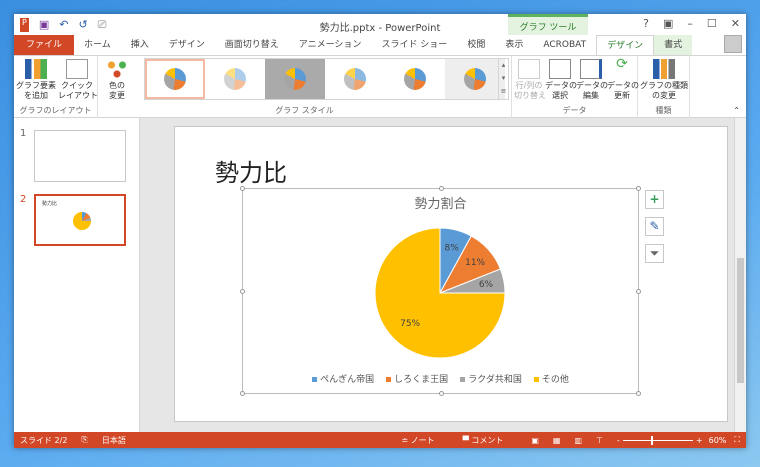  What do you see at coordinates (36, 80) in the screenshot?
I see `add-chart-element-button: グラフ要素 を追加` at bounding box center [36, 80].